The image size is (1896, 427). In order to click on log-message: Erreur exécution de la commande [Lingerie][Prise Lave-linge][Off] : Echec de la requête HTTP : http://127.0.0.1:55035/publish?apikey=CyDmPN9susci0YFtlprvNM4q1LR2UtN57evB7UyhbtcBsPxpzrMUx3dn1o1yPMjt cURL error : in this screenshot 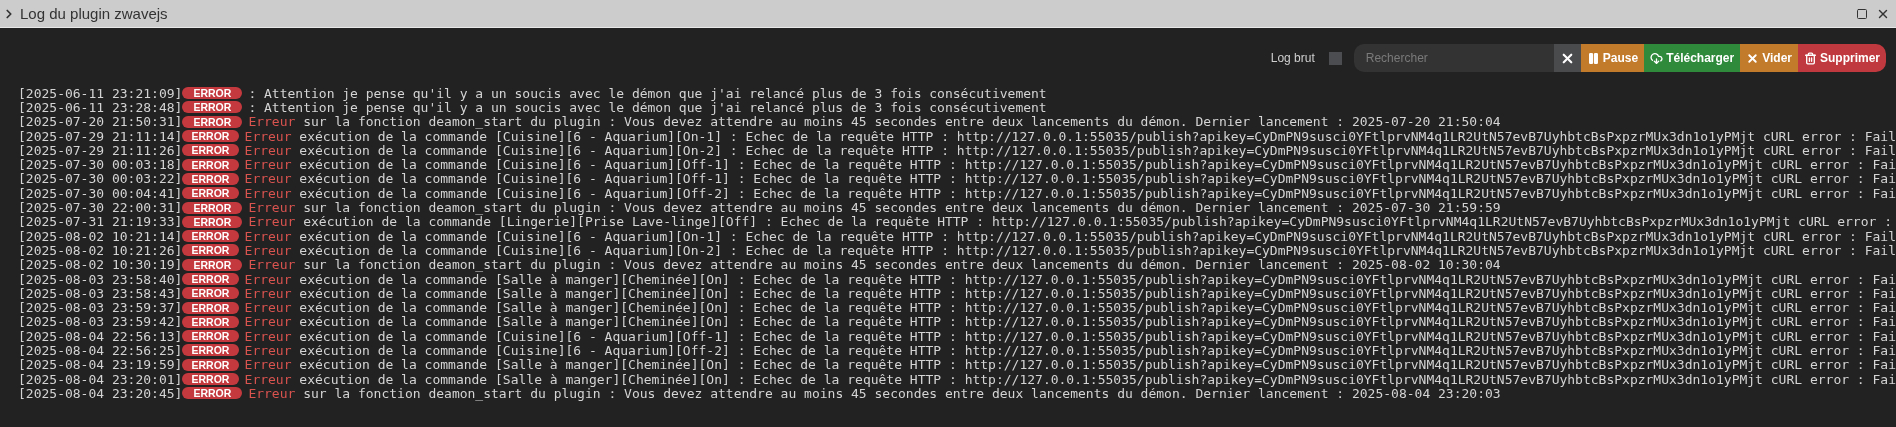, I will do `click(1070, 222)`.